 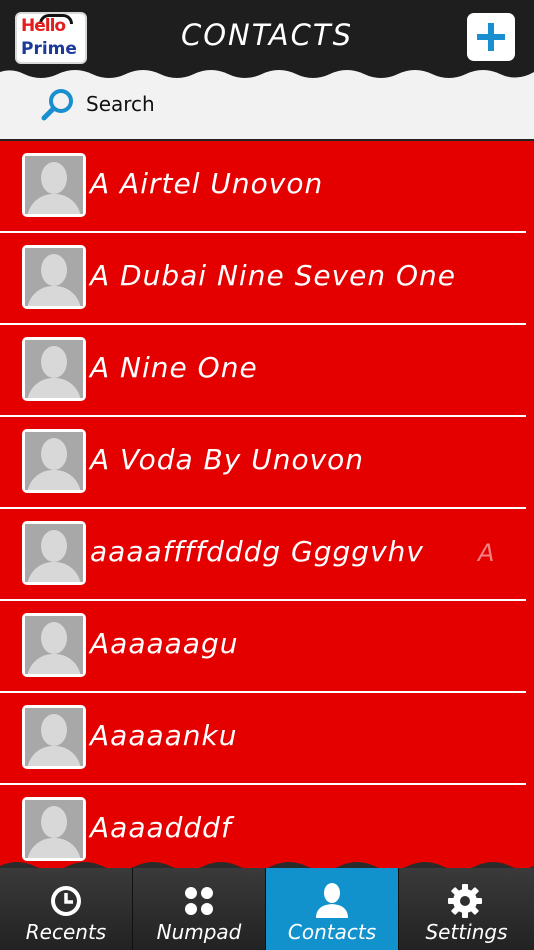 I want to click on search-icon, so click(x=57, y=105).